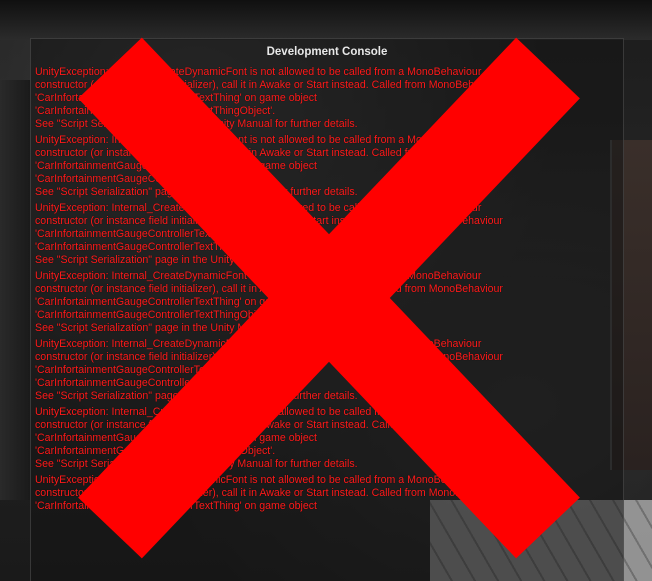  What do you see at coordinates (326, 20) in the screenshot?
I see `scene-ceiling` at bounding box center [326, 20].